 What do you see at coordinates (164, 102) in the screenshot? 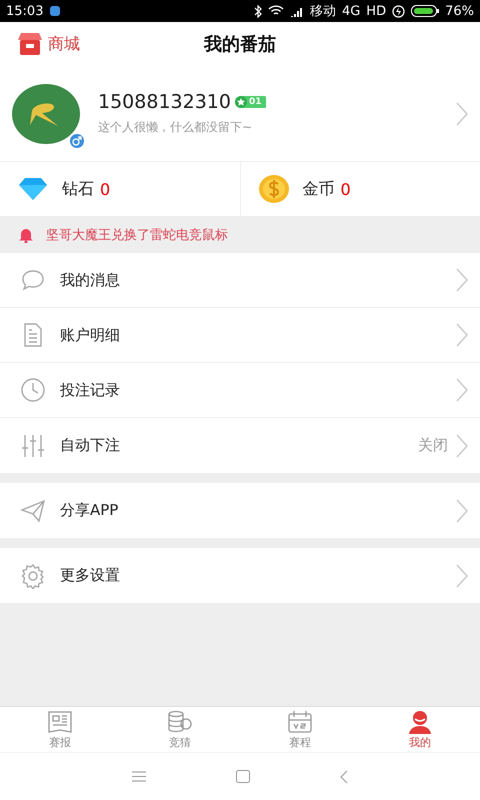
I see `phone-number: 15088132310` at bounding box center [164, 102].